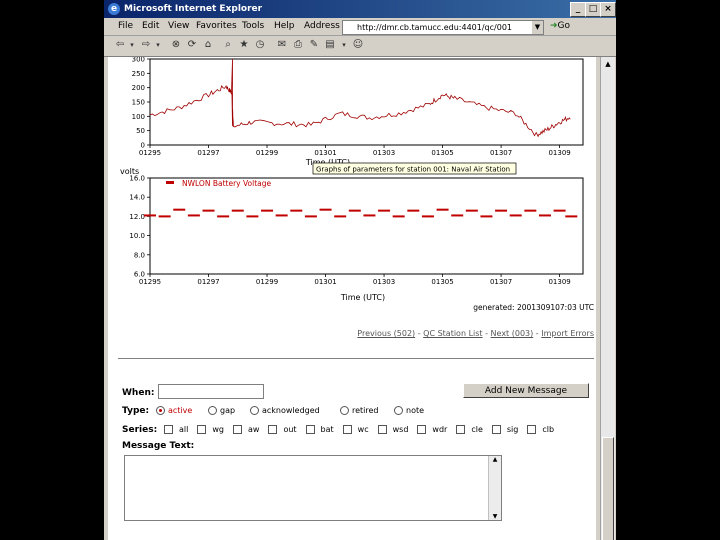 The image size is (720, 540). Describe the element at coordinates (193, 9) in the screenshot. I see `window-title: Microsoft Internet Explorer` at that location.